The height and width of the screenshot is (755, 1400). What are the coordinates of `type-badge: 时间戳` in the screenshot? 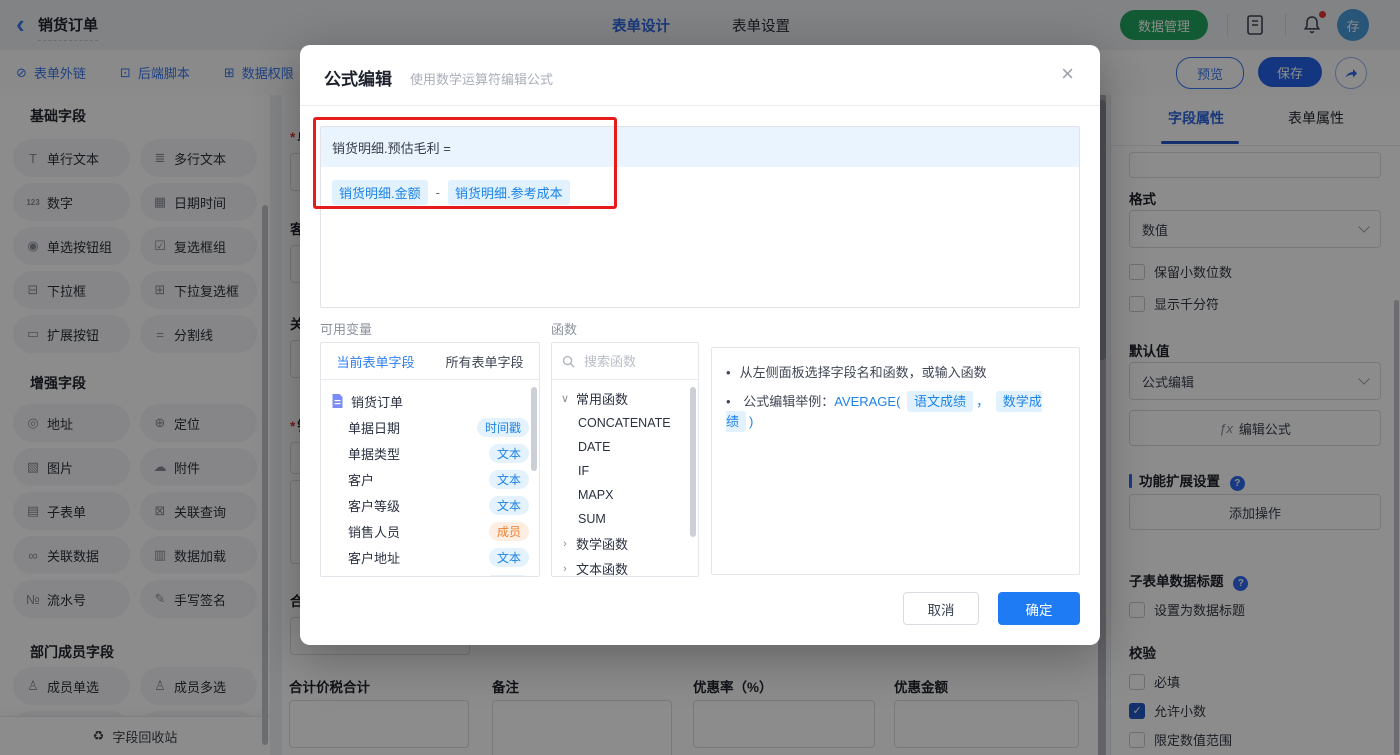 It's located at (502, 427).